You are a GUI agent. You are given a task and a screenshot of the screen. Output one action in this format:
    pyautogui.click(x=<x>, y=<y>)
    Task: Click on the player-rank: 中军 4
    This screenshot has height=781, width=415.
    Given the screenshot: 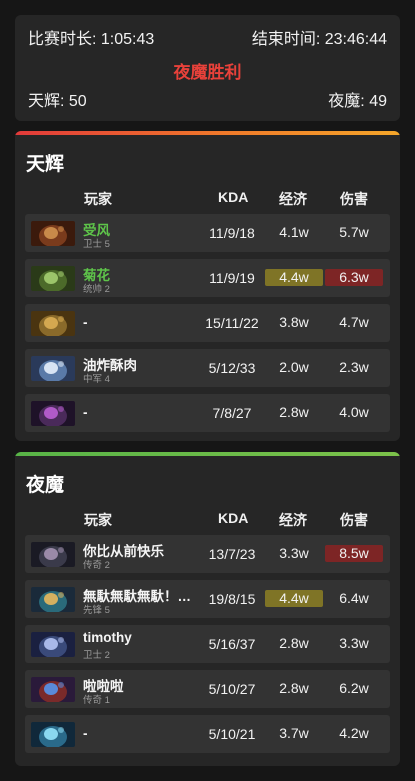 What is the action you would take?
    pyautogui.click(x=96, y=379)
    